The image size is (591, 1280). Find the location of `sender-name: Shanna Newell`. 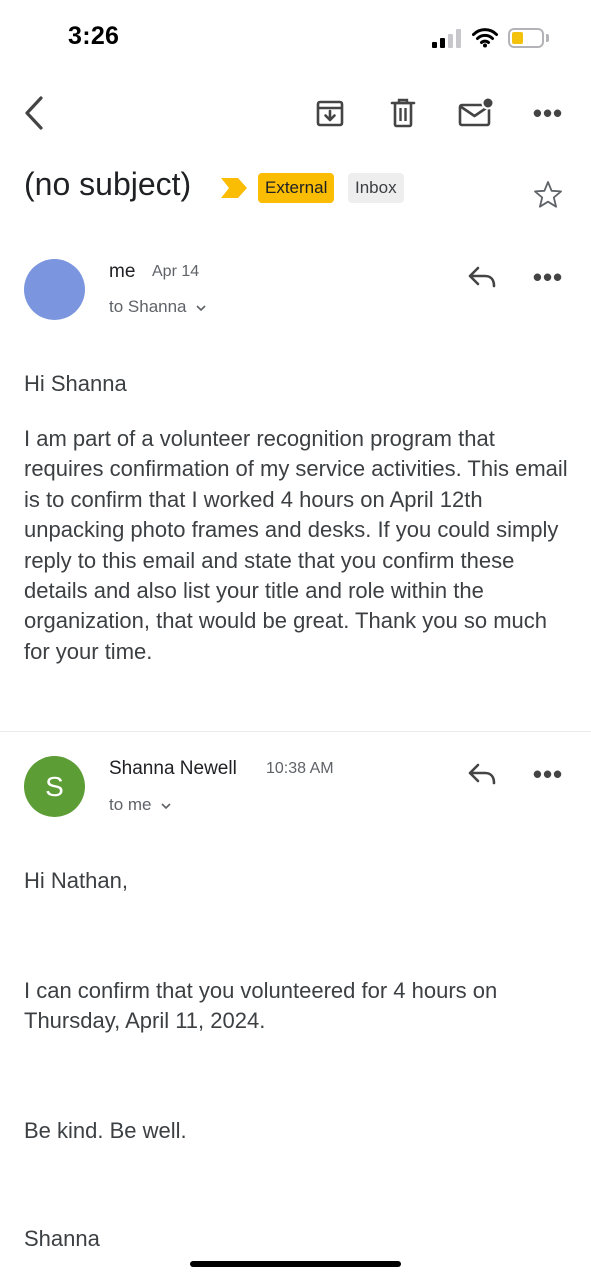

sender-name: Shanna Newell is located at coordinates (173, 768).